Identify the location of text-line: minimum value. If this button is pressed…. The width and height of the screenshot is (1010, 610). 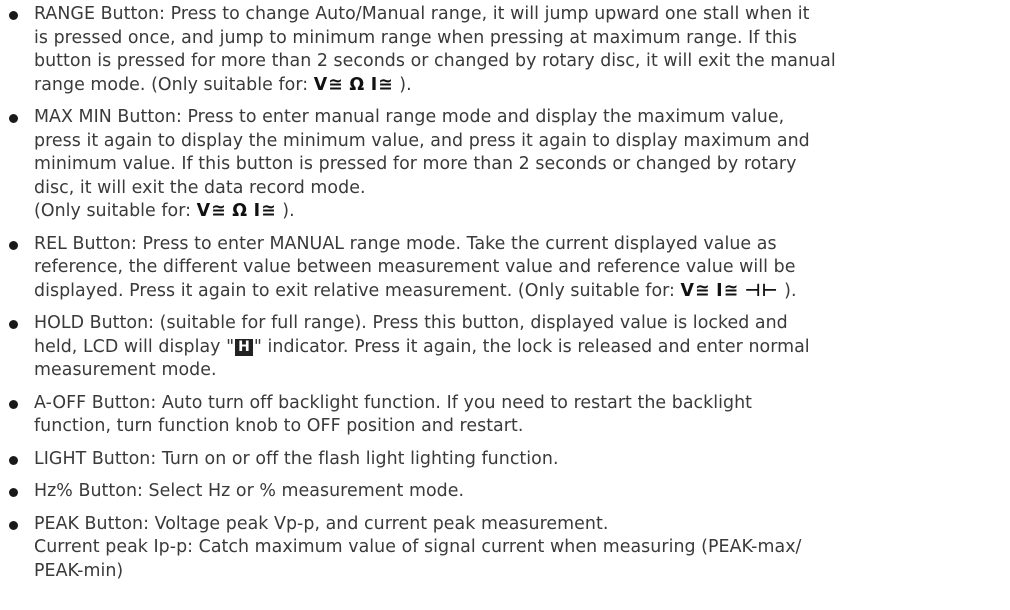
(415, 164).